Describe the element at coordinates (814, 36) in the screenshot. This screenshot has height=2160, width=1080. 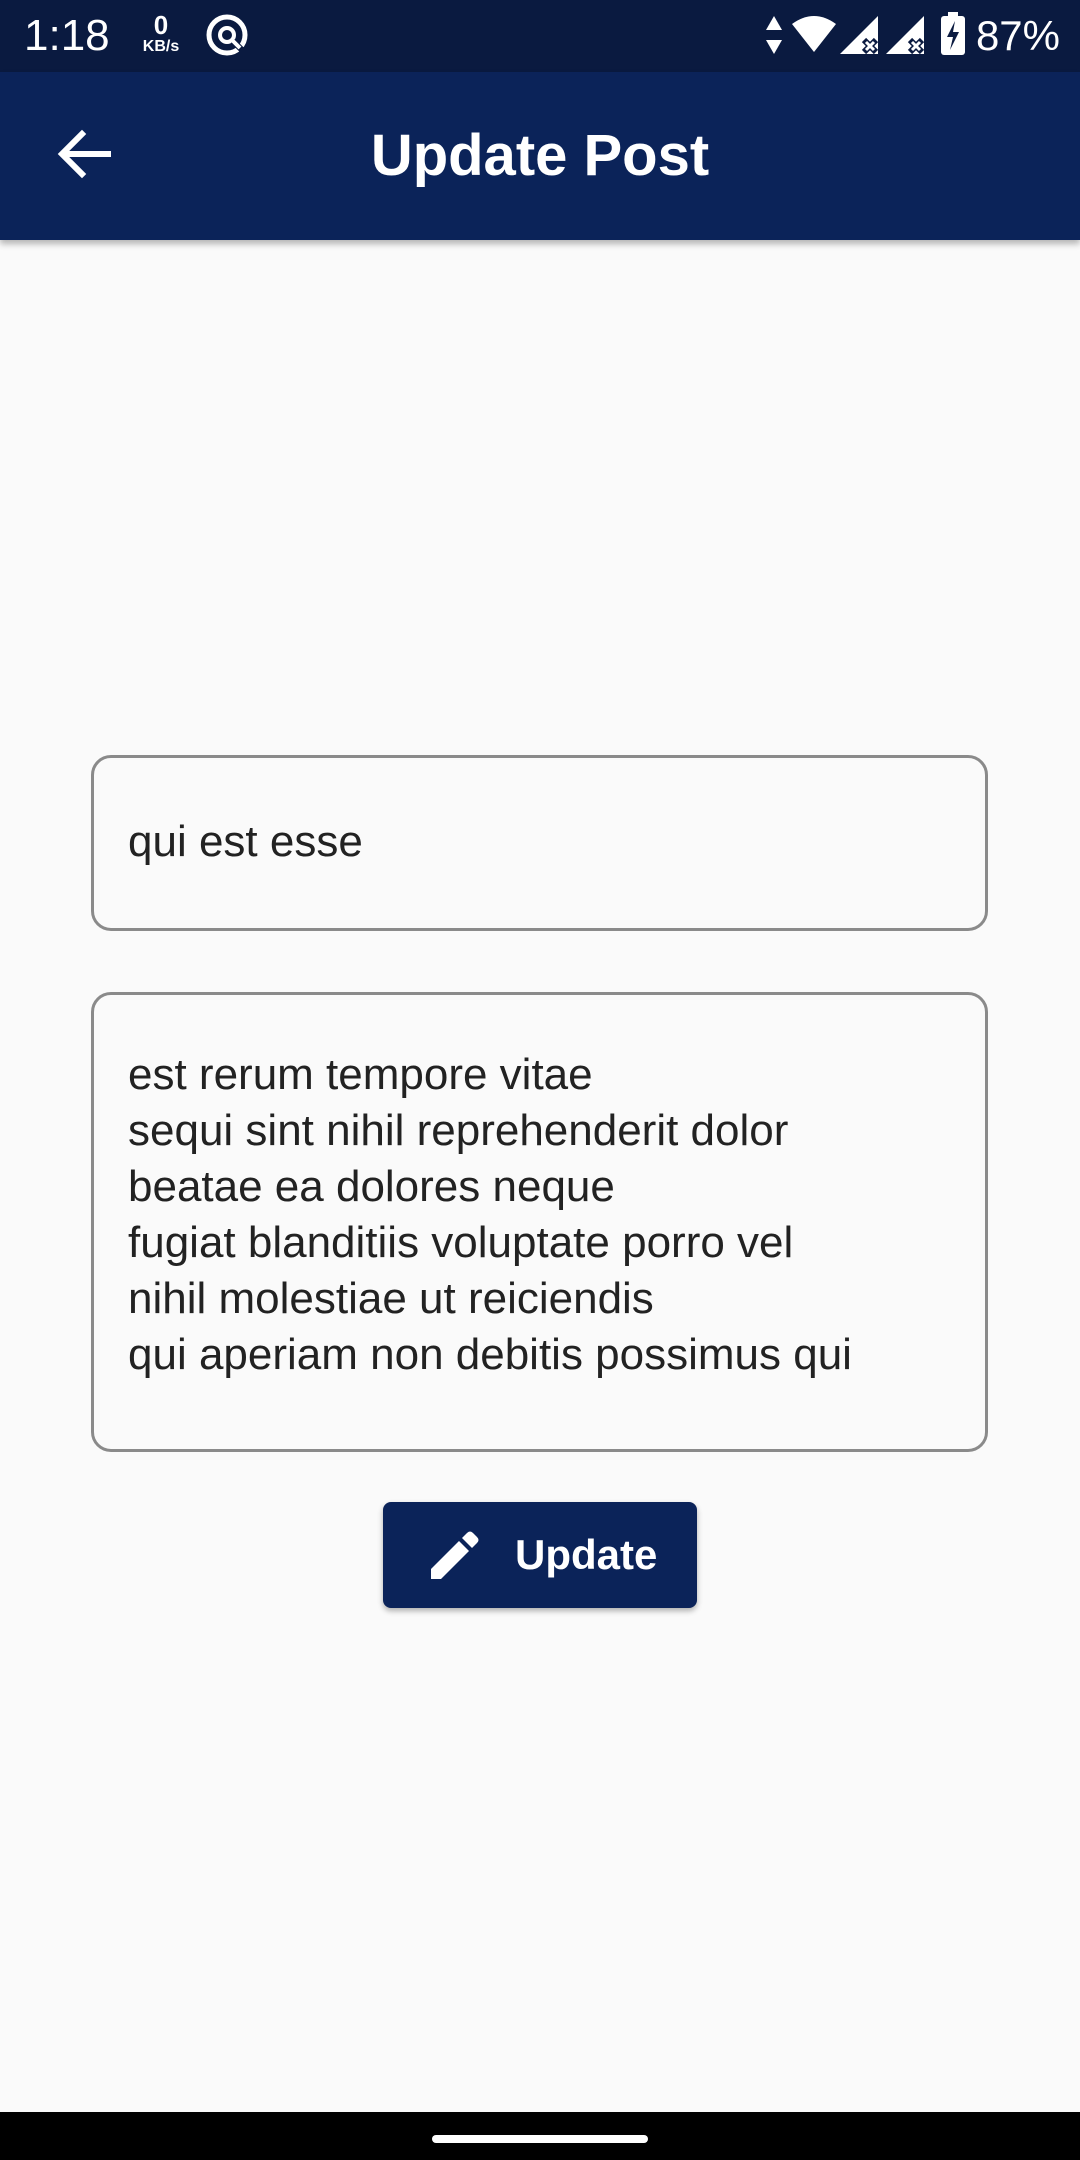
I see `wifi-icon` at that location.